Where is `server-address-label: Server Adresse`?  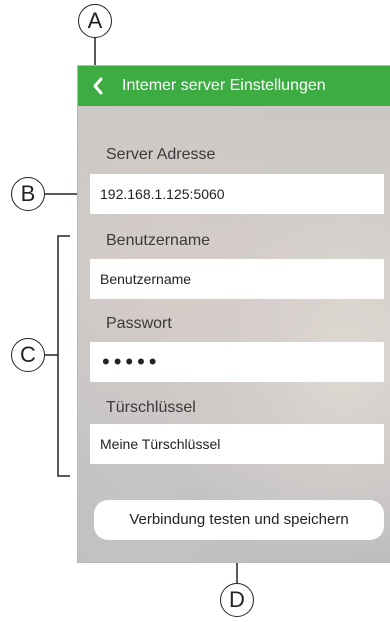
server-address-label: Server Adresse is located at coordinates (161, 154).